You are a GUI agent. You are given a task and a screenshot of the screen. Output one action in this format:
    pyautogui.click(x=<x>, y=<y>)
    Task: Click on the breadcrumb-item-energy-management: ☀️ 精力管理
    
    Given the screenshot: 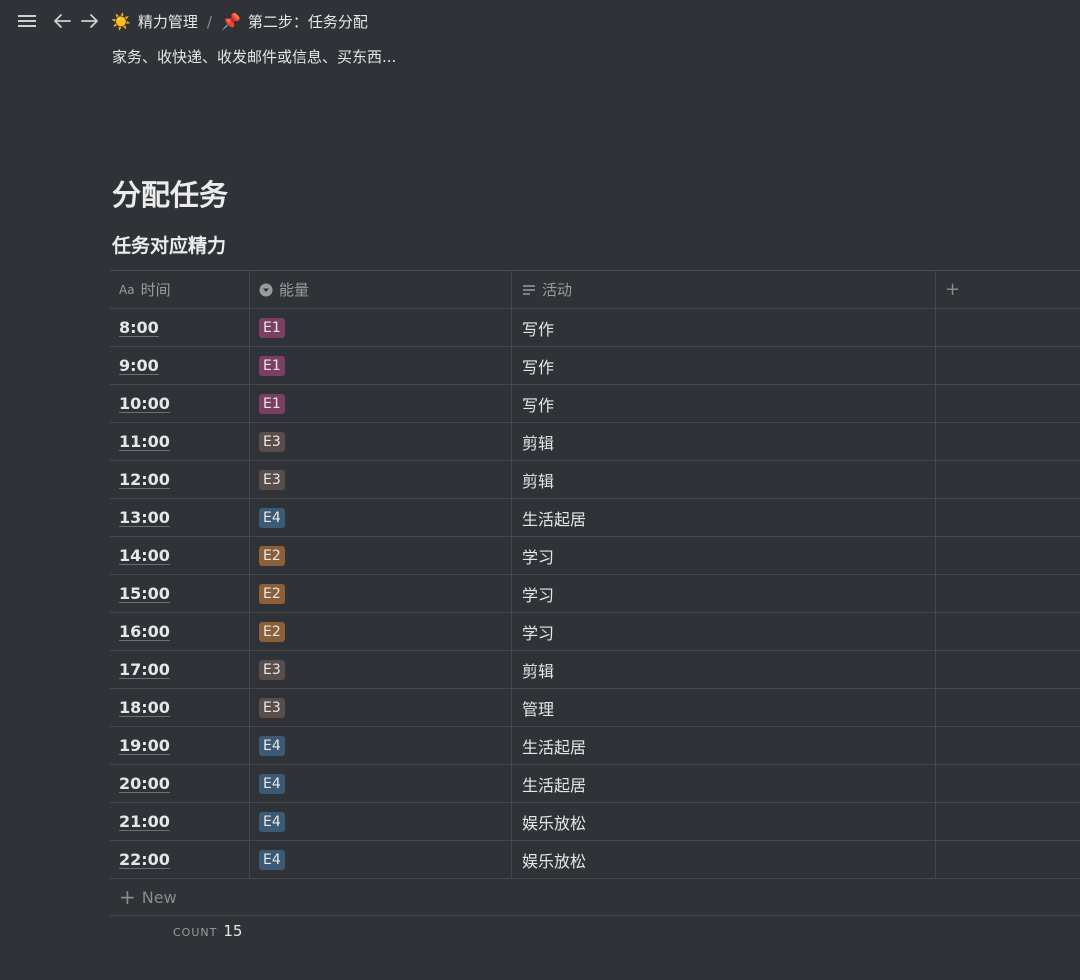 What is the action you would take?
    pyautogui.click(x=154, y=21)
    